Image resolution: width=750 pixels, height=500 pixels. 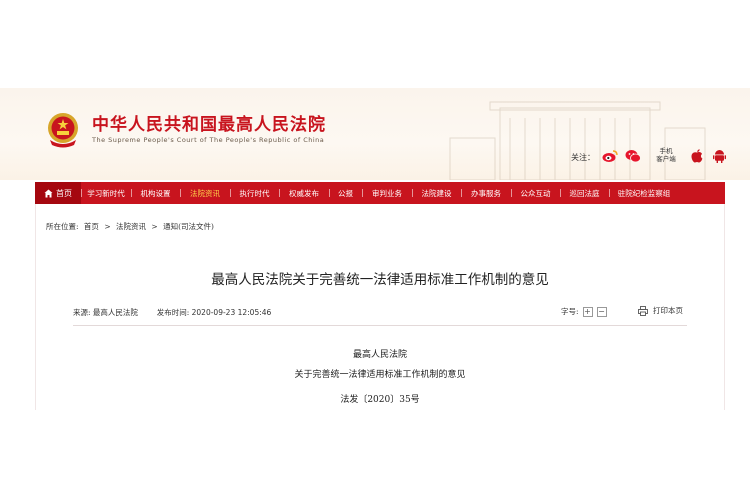 I want to click on android-icon, so click(x=719, y=156).